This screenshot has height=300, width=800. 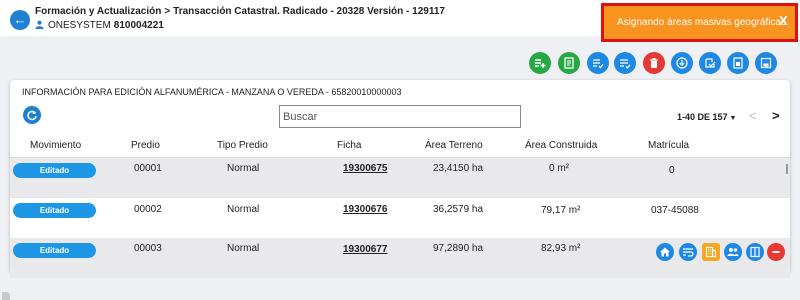 I want to click on people-icon, so click(x=733, y=252).